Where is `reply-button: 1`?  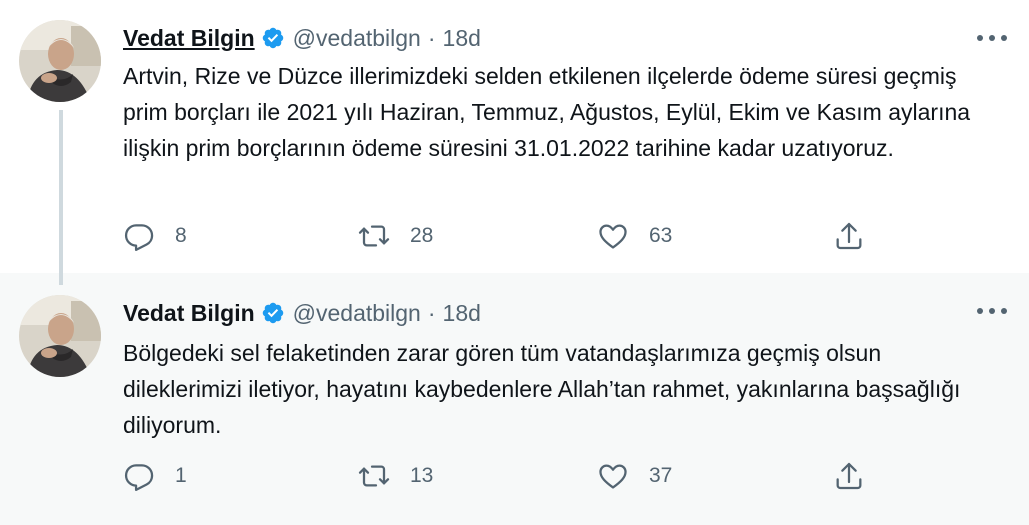 reply-button: 1 is located at coordinates (155, 476).